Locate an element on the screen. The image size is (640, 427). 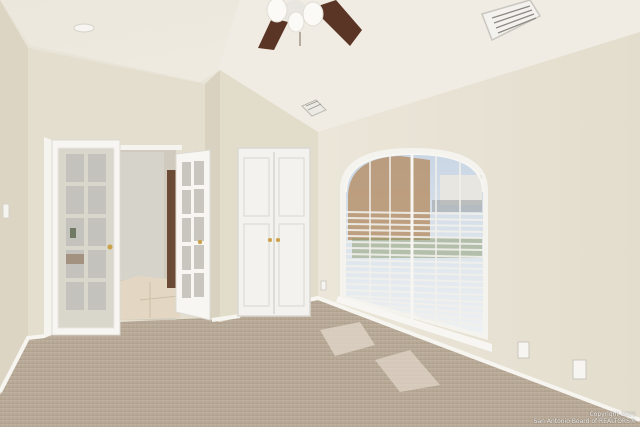
light-switch is located at coordinates (6, 211).